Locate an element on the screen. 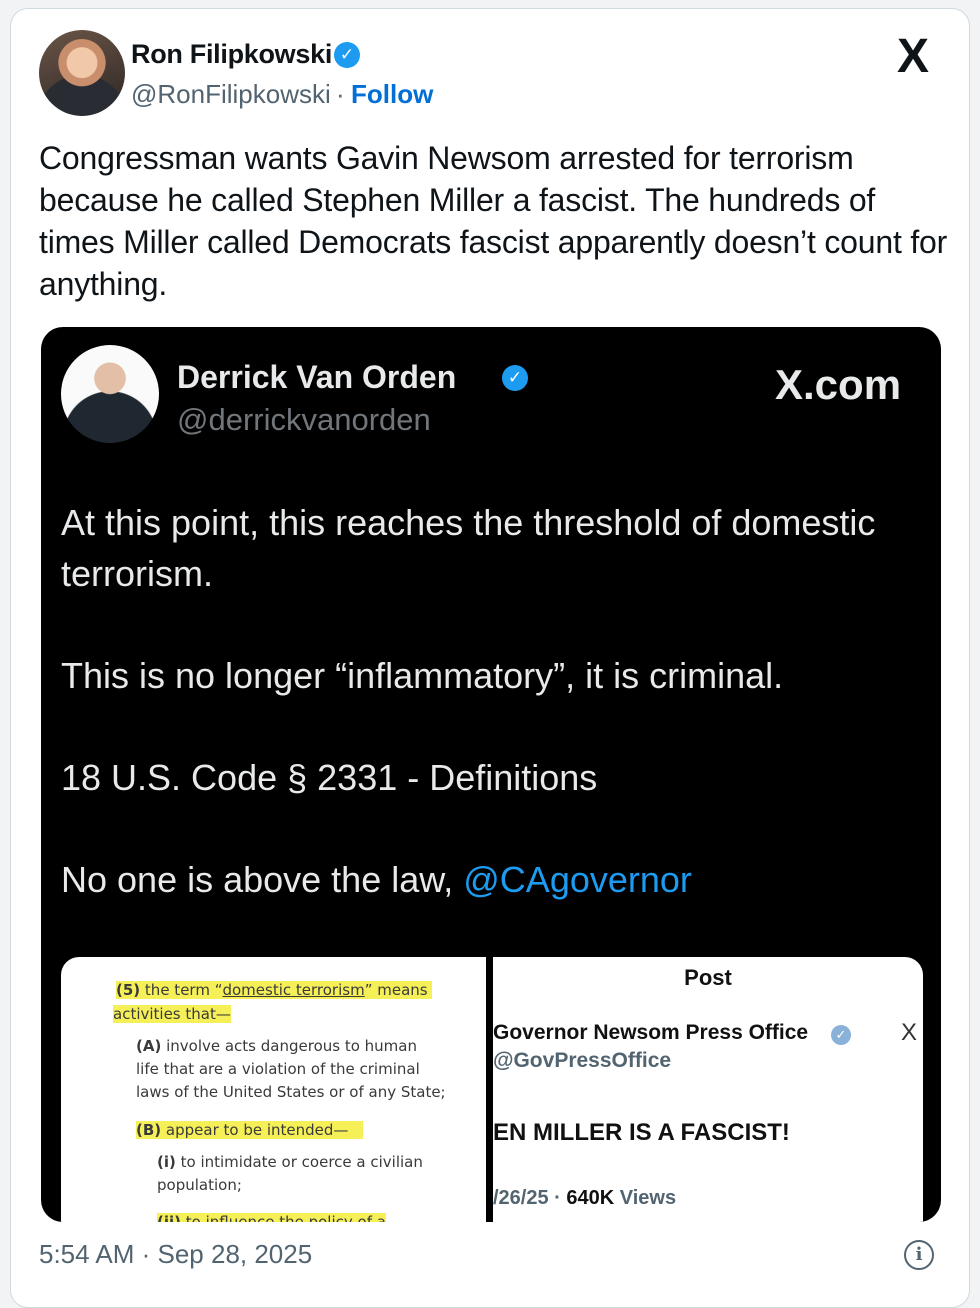  author-name: Ron Filipkowski is located at coordinates (231, 54).